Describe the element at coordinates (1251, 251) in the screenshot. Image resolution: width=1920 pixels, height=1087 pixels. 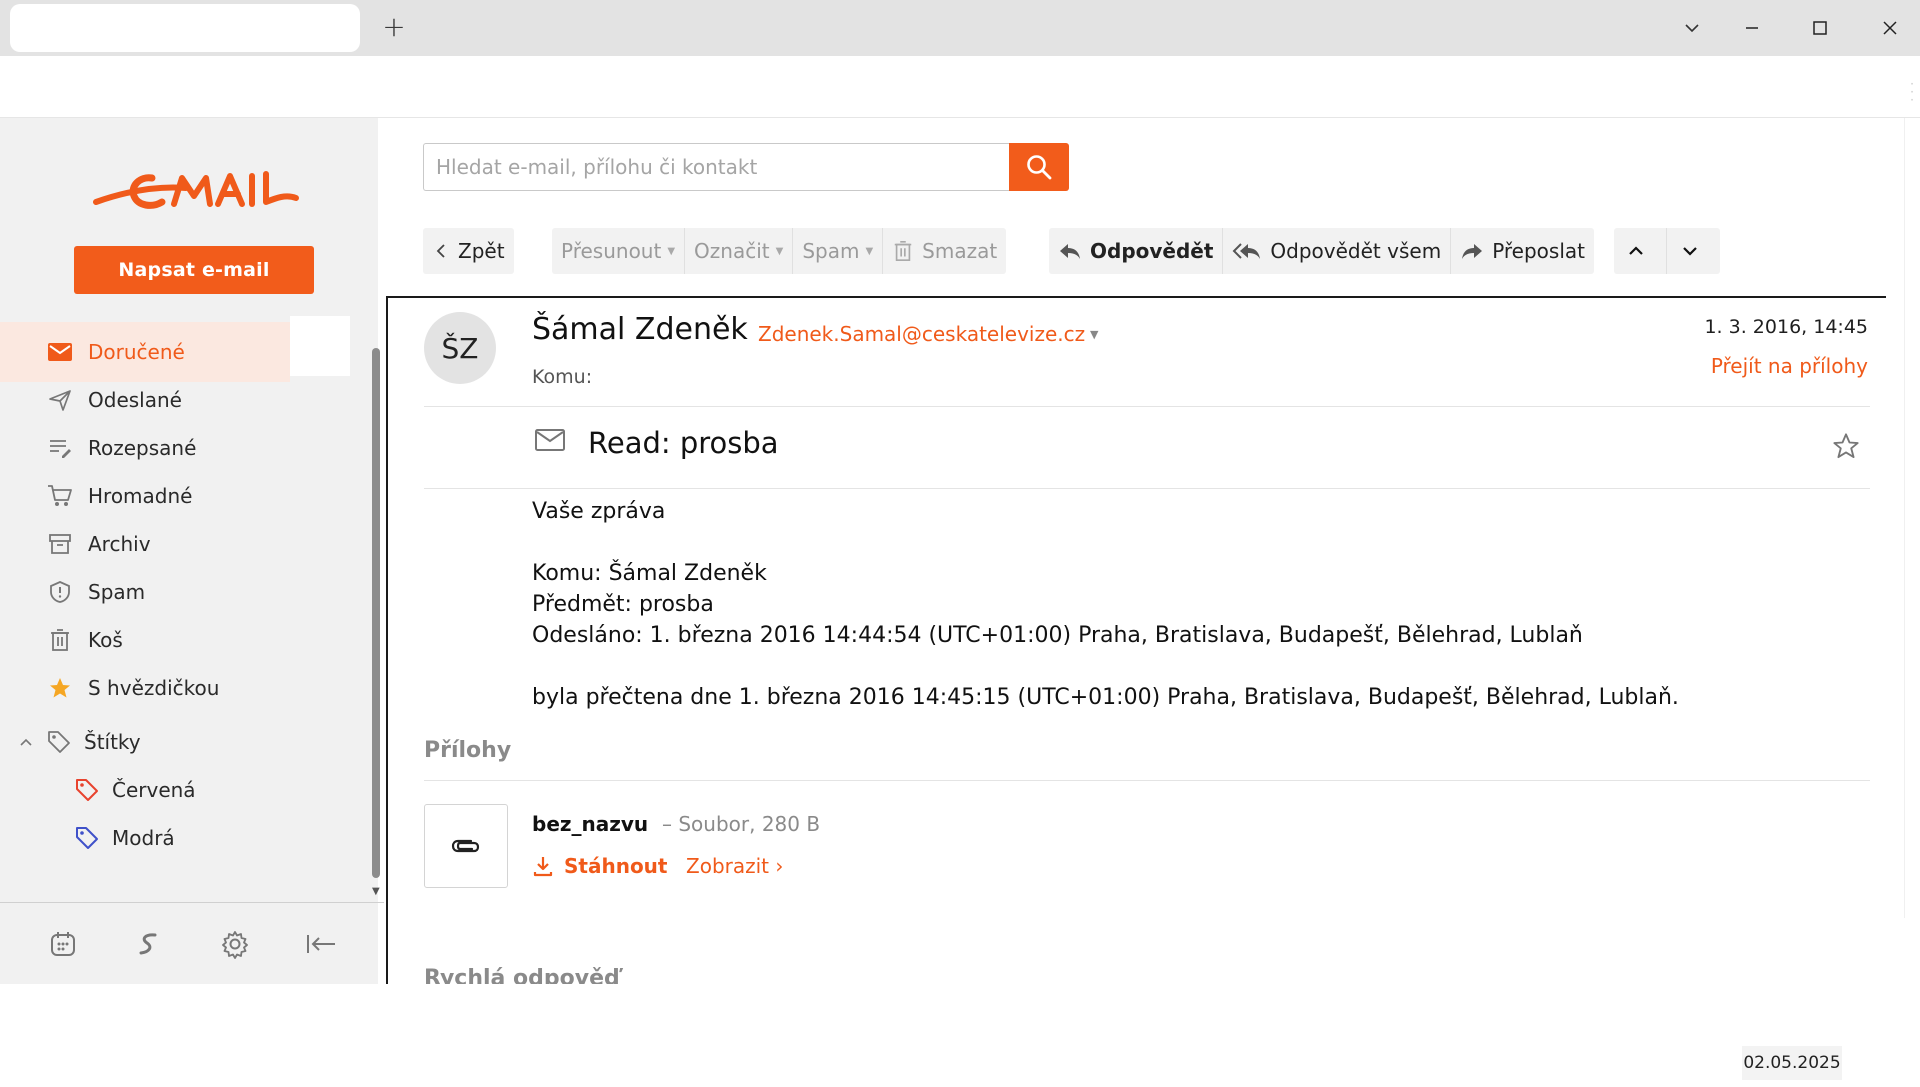
I see `reply-all-icon` at that location.